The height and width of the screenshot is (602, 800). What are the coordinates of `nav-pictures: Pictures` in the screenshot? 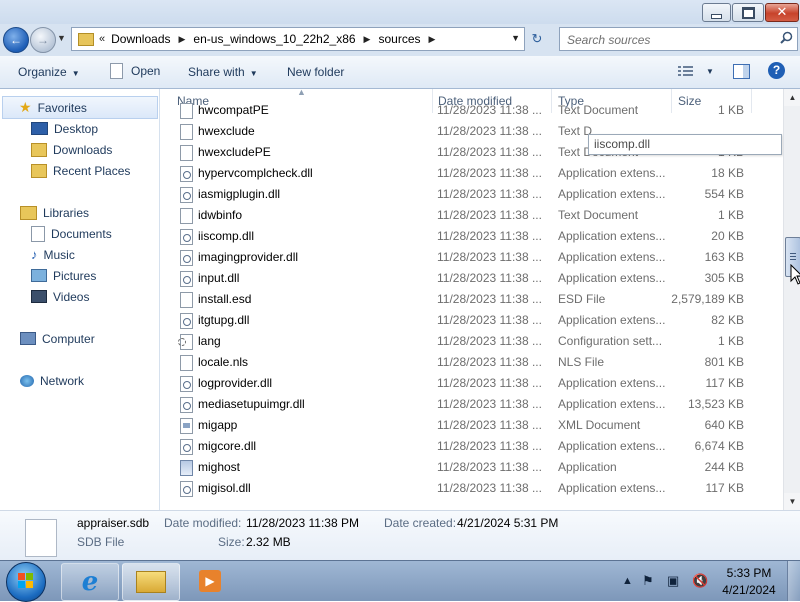 It's located at (63, 275).